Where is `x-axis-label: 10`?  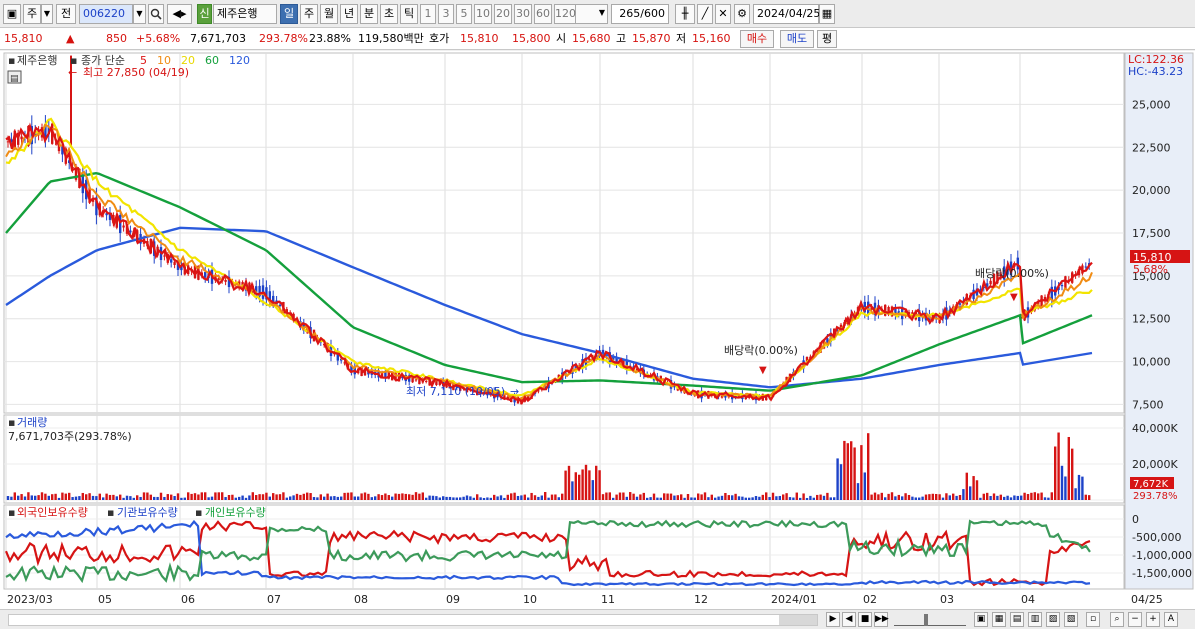
x-axis-label: 10 is located at coordinates (530, 599).